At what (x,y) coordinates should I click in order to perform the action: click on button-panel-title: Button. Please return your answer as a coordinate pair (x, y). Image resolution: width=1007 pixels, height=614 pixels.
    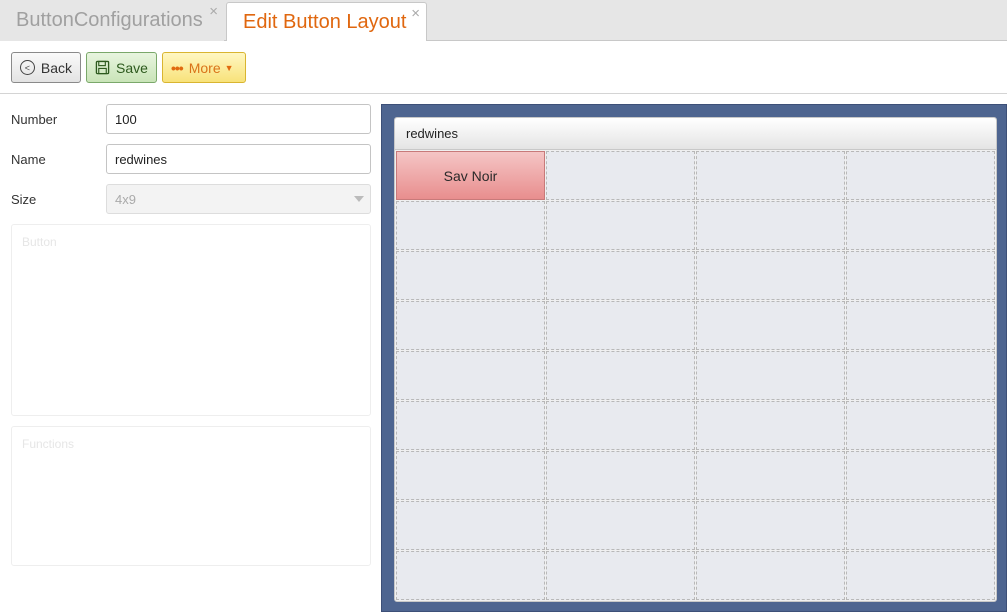
    Looking at the image, I should click on (39, 242).